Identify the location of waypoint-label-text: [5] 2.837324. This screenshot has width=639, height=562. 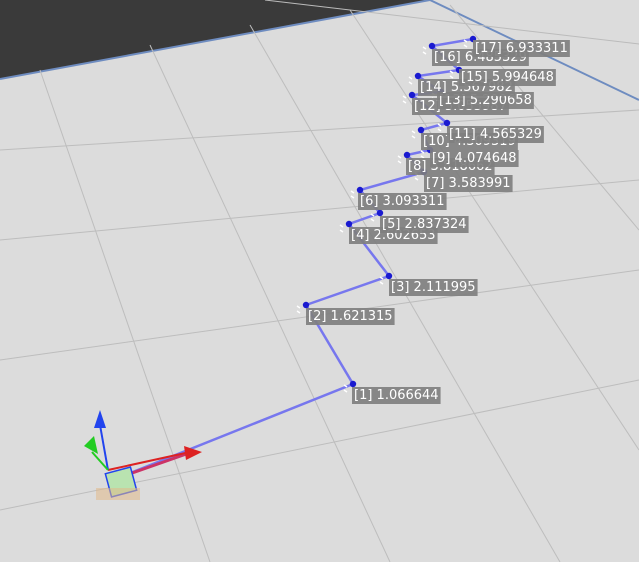
(424, 224).